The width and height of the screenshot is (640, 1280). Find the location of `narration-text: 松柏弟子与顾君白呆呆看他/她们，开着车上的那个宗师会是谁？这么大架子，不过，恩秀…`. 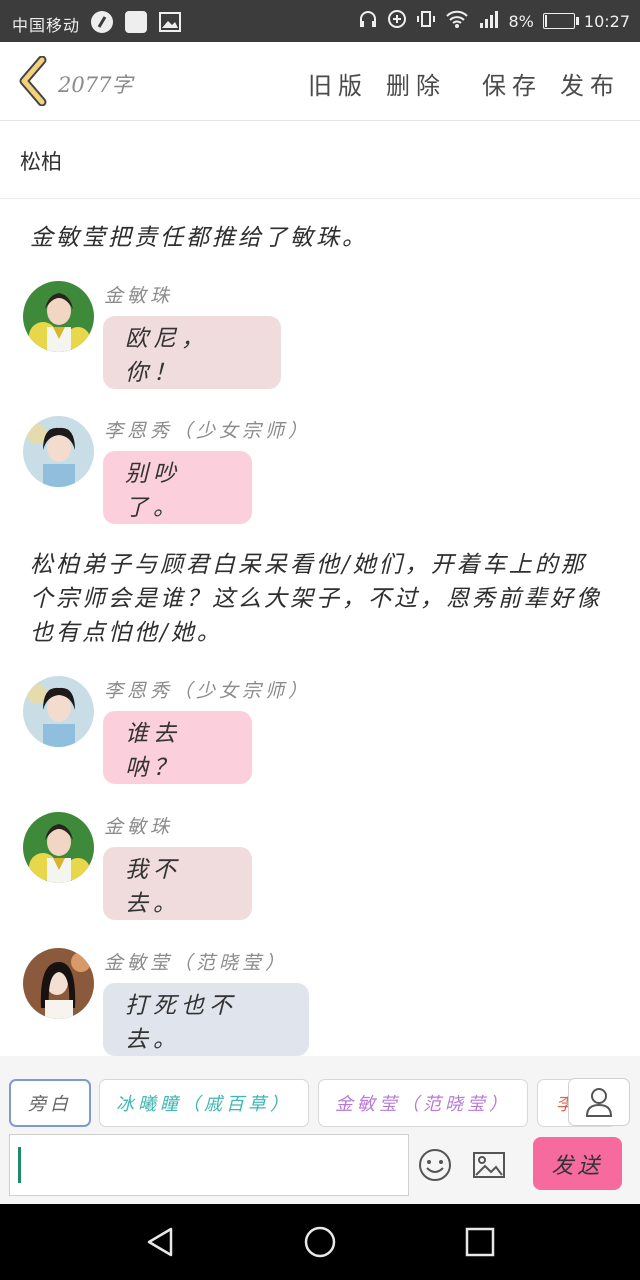

narration-text: 松柏弟子与顾君白呆呆看他/她们，开着车上的那个宗师会是谁？这么大架子，不过，恩秀… is located at coordinates (316, 599).